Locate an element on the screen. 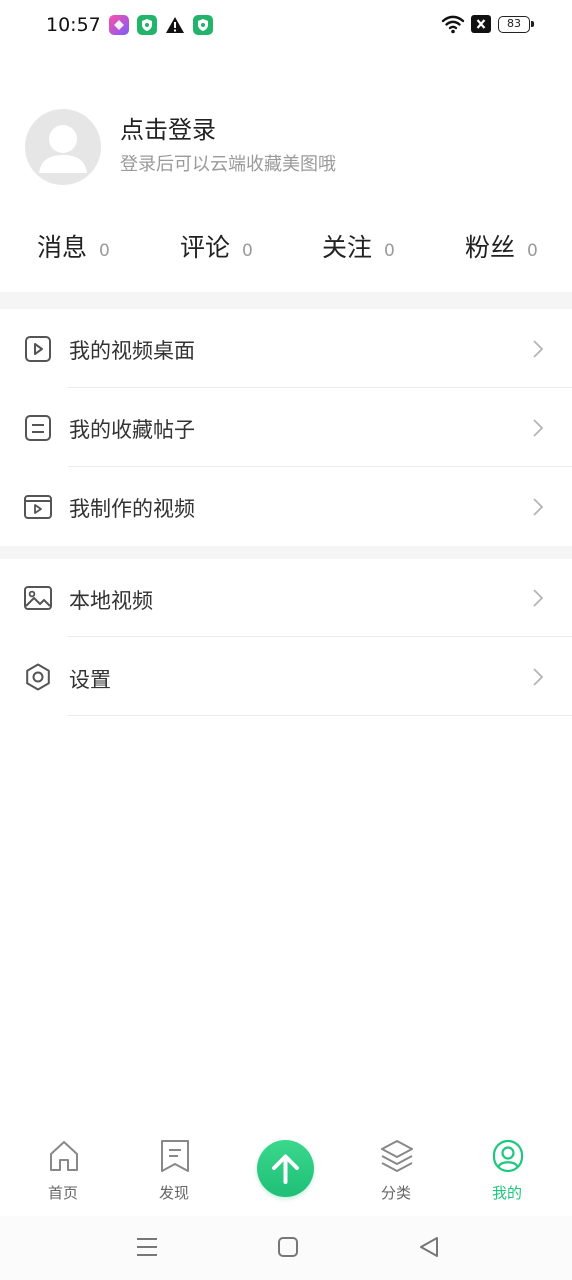 The height and width of the screenshot is (1280, 572). home-square-icon is located at coordinates (288, 1247).